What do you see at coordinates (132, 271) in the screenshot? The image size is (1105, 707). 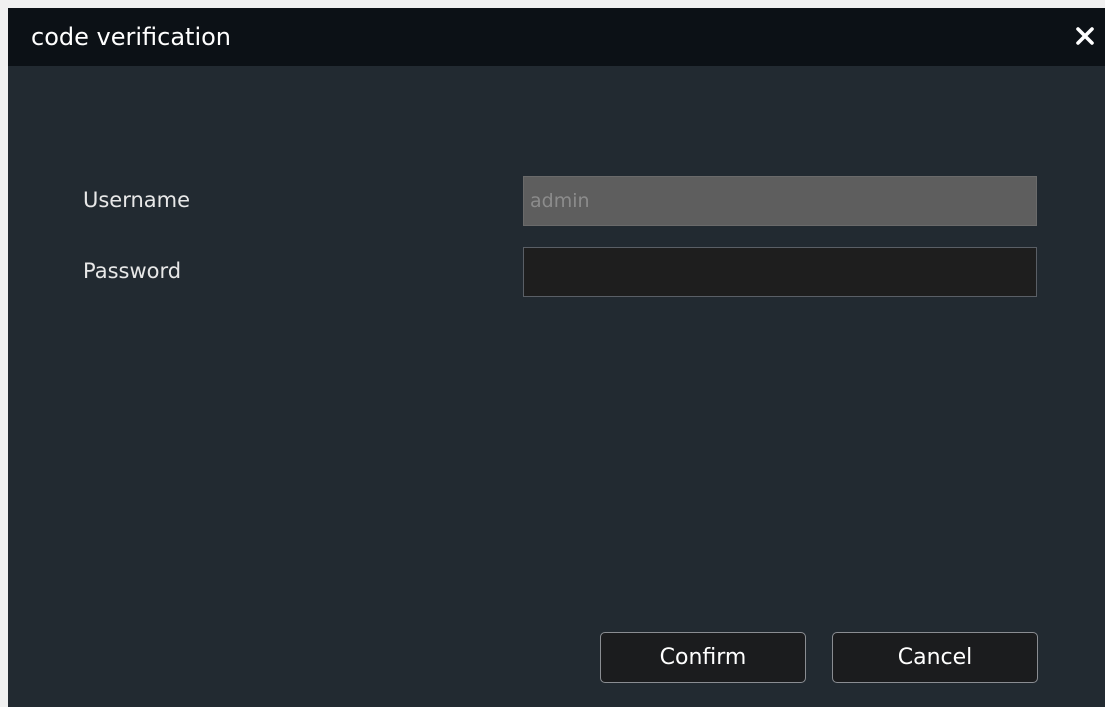 I see `password-label: Password` at bounding box center [132, 271].